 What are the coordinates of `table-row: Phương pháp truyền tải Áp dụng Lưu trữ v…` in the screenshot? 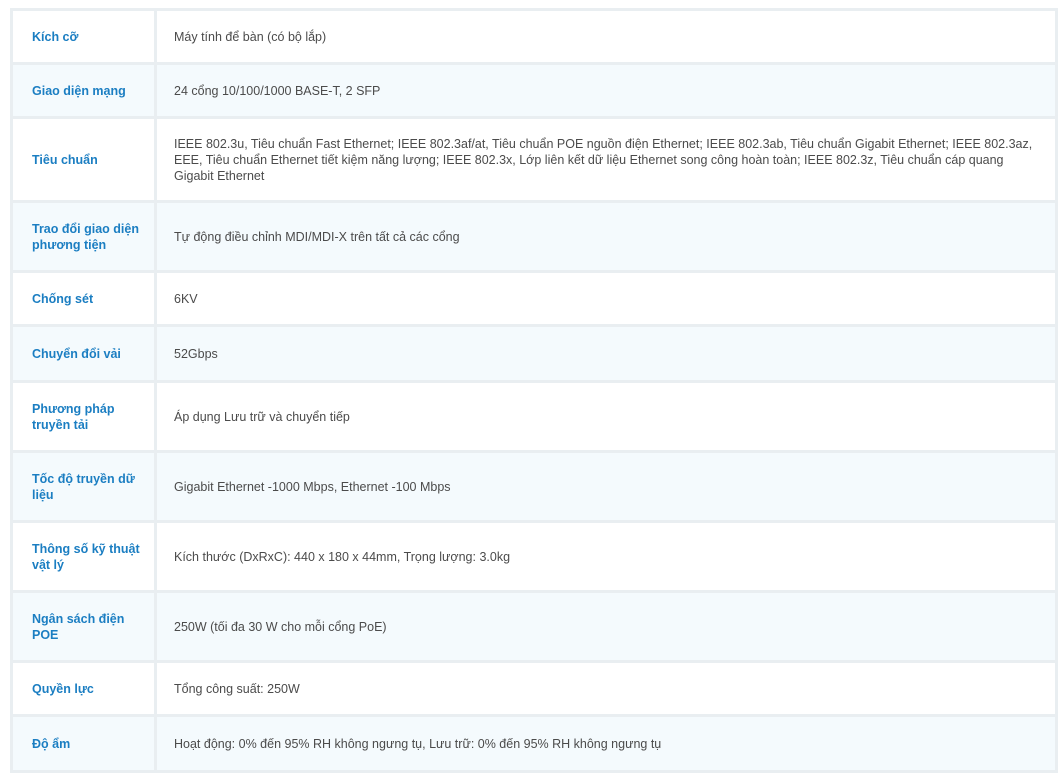 It's located at (534, 416).